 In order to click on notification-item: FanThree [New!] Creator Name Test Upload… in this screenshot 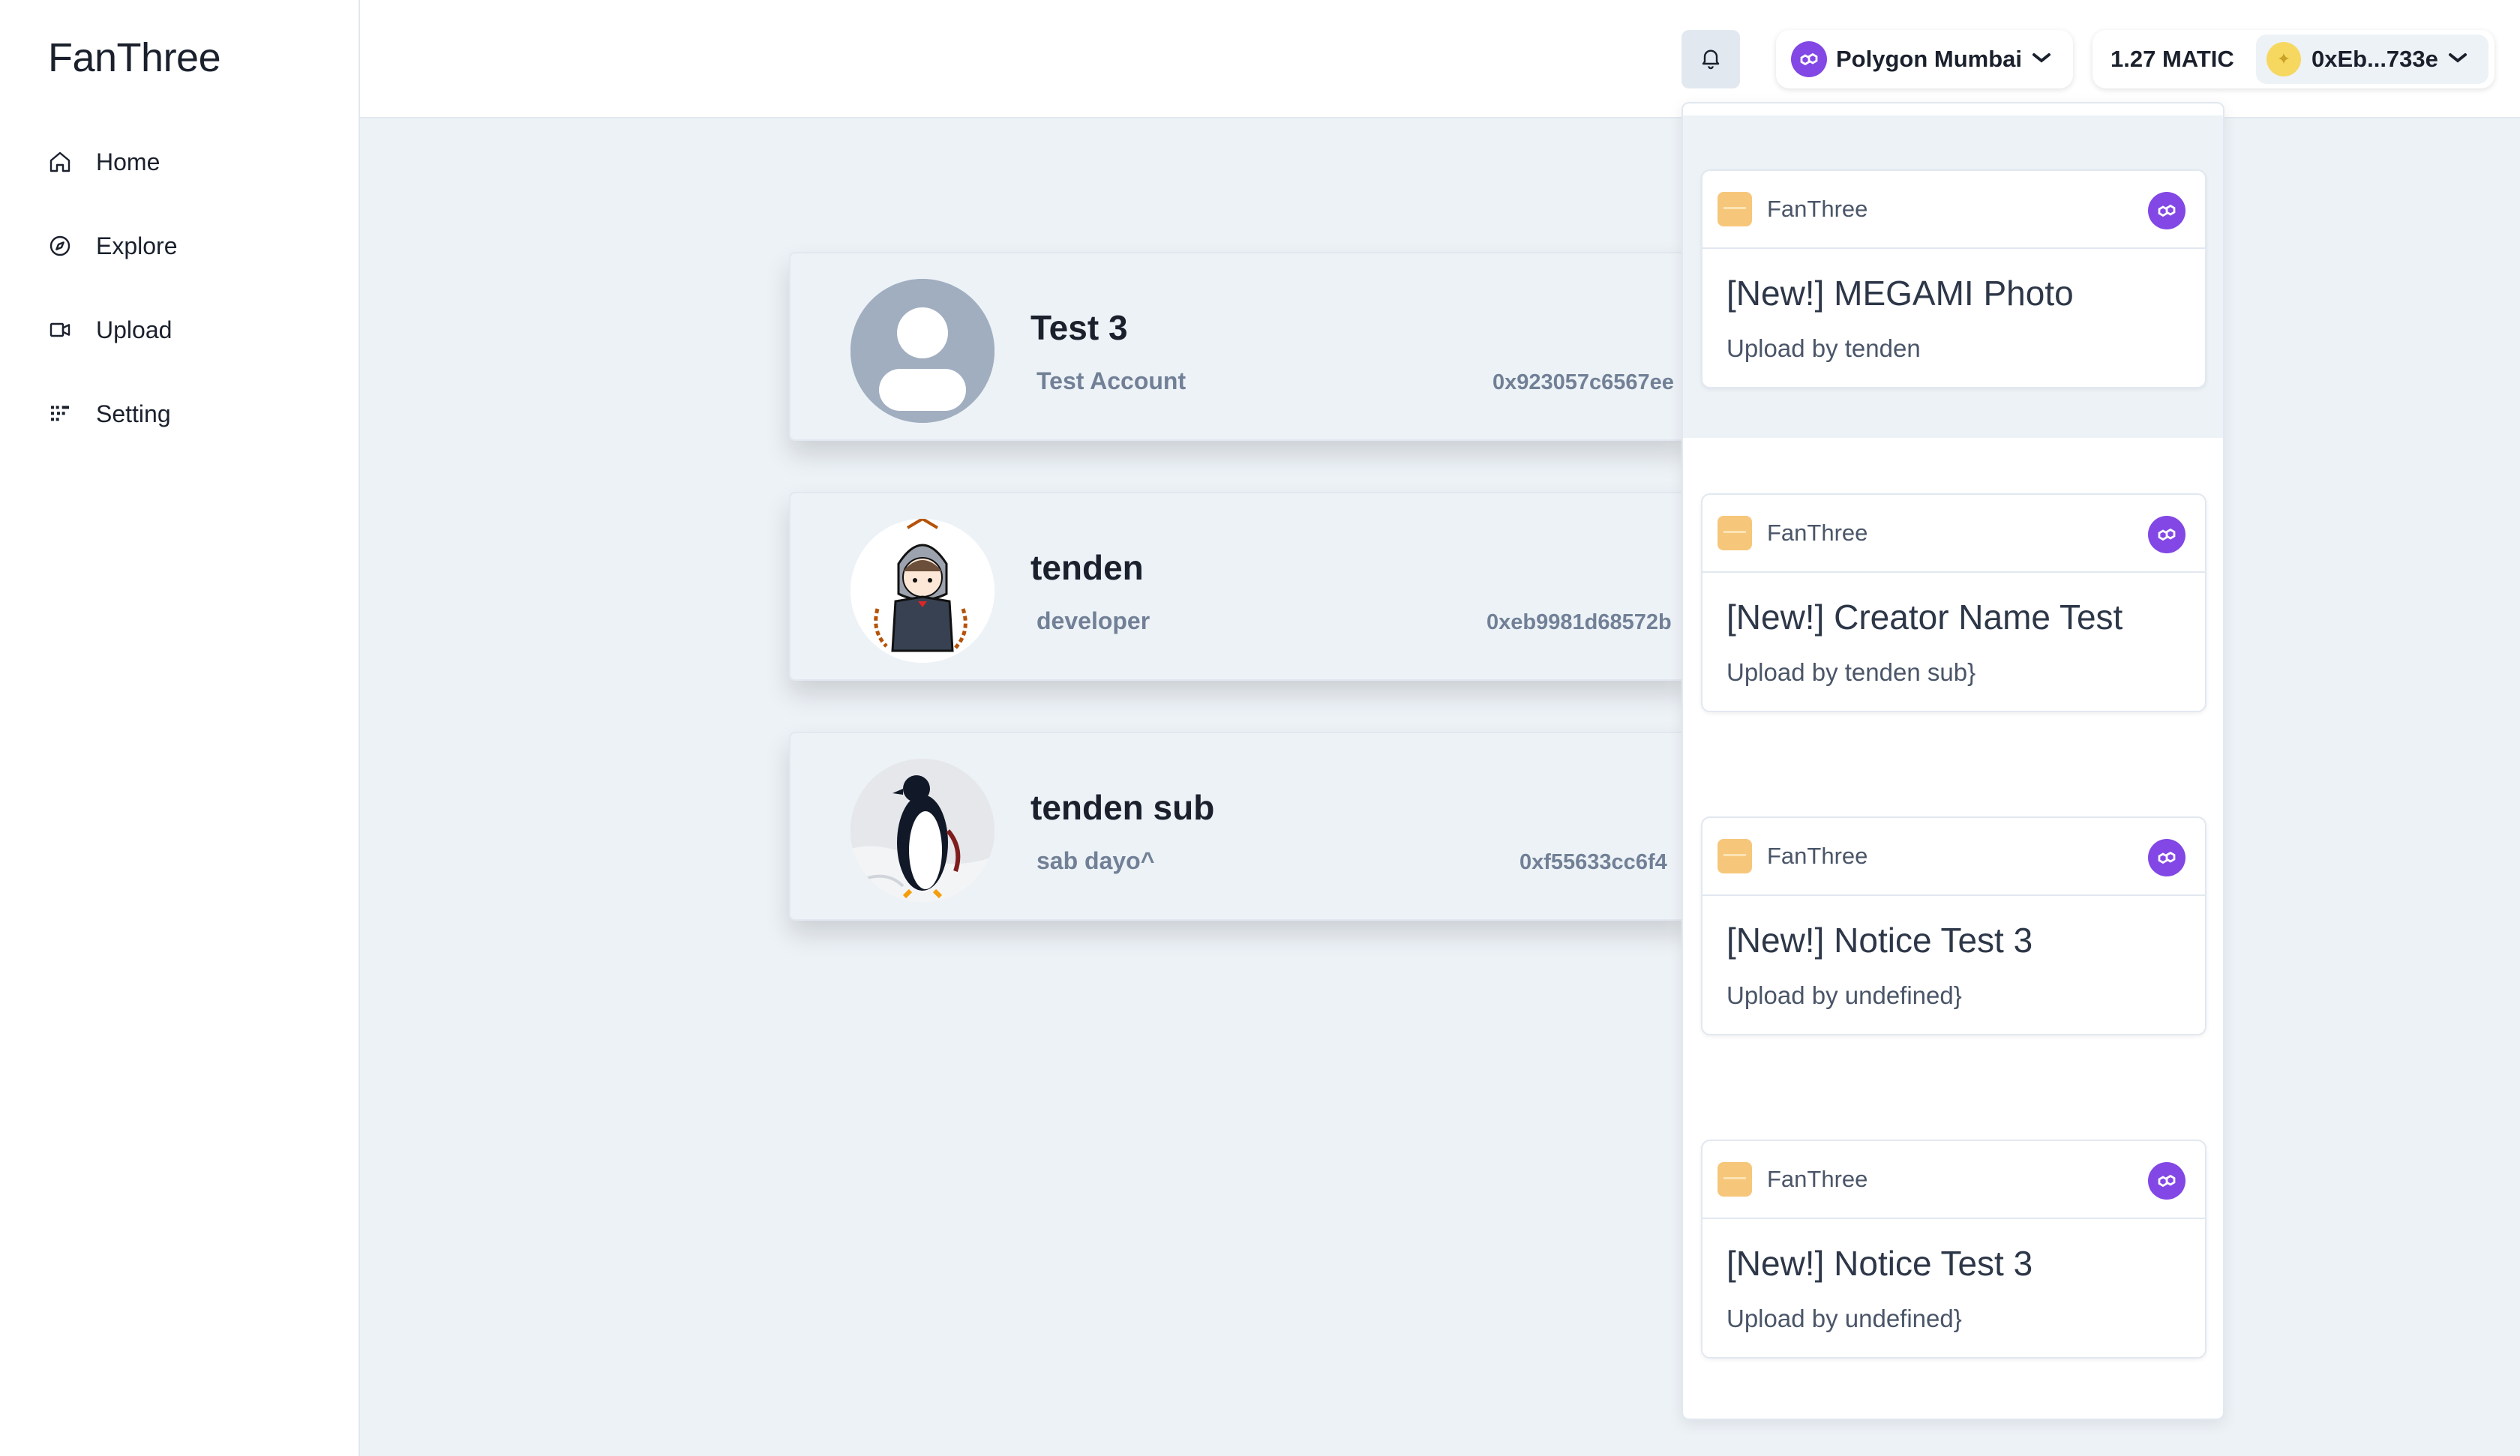, I will do `click(1953, 602)`.